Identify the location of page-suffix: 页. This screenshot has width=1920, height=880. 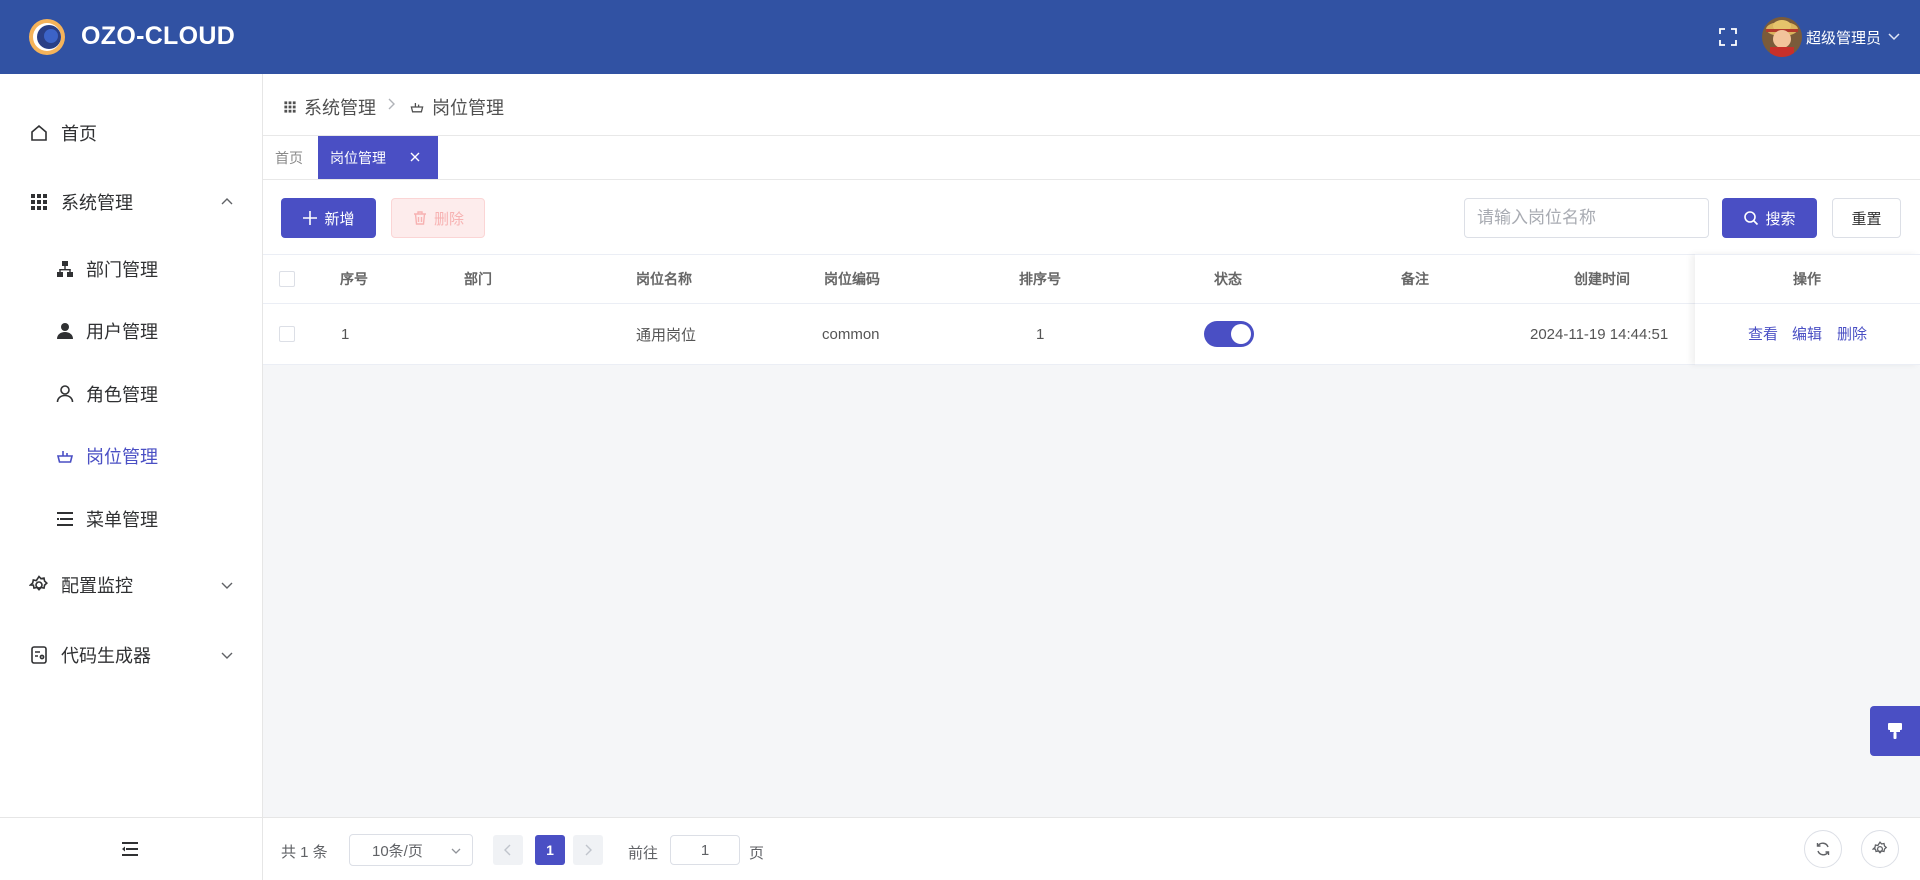
(757, 853).